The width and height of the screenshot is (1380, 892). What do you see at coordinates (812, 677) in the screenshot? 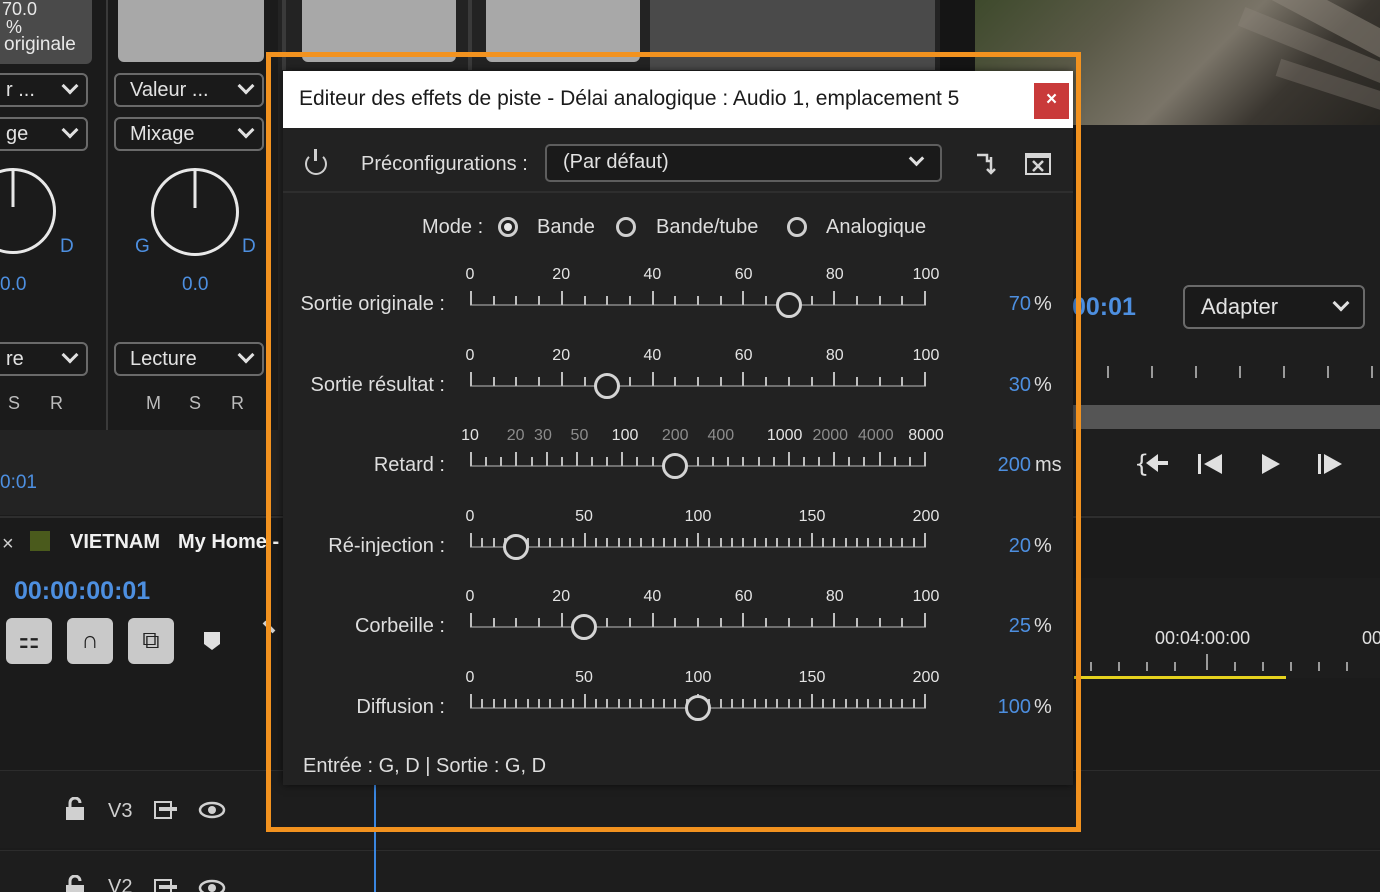
I see `scale-label: 150` at bounding box center [812, 677].